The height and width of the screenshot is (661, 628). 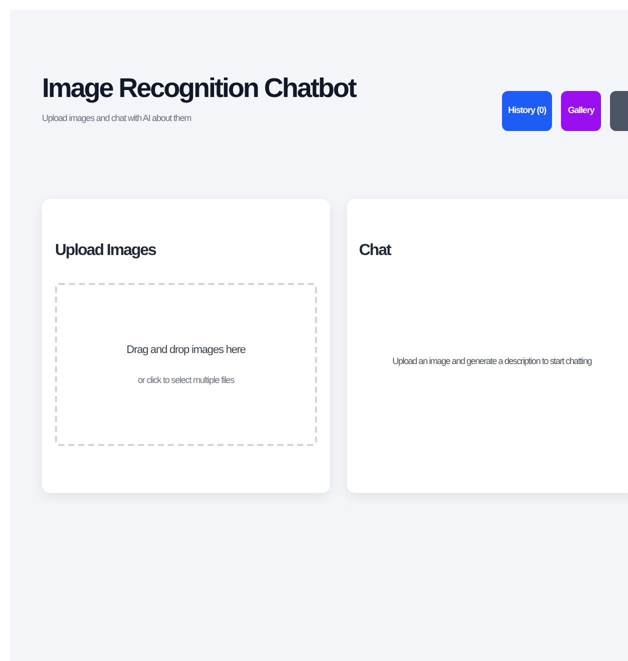 What do you see at coordinates (186, 380) in the screenshot?
I see `drop-hint: or click to select multiple files` at bounding box center [186, 380].